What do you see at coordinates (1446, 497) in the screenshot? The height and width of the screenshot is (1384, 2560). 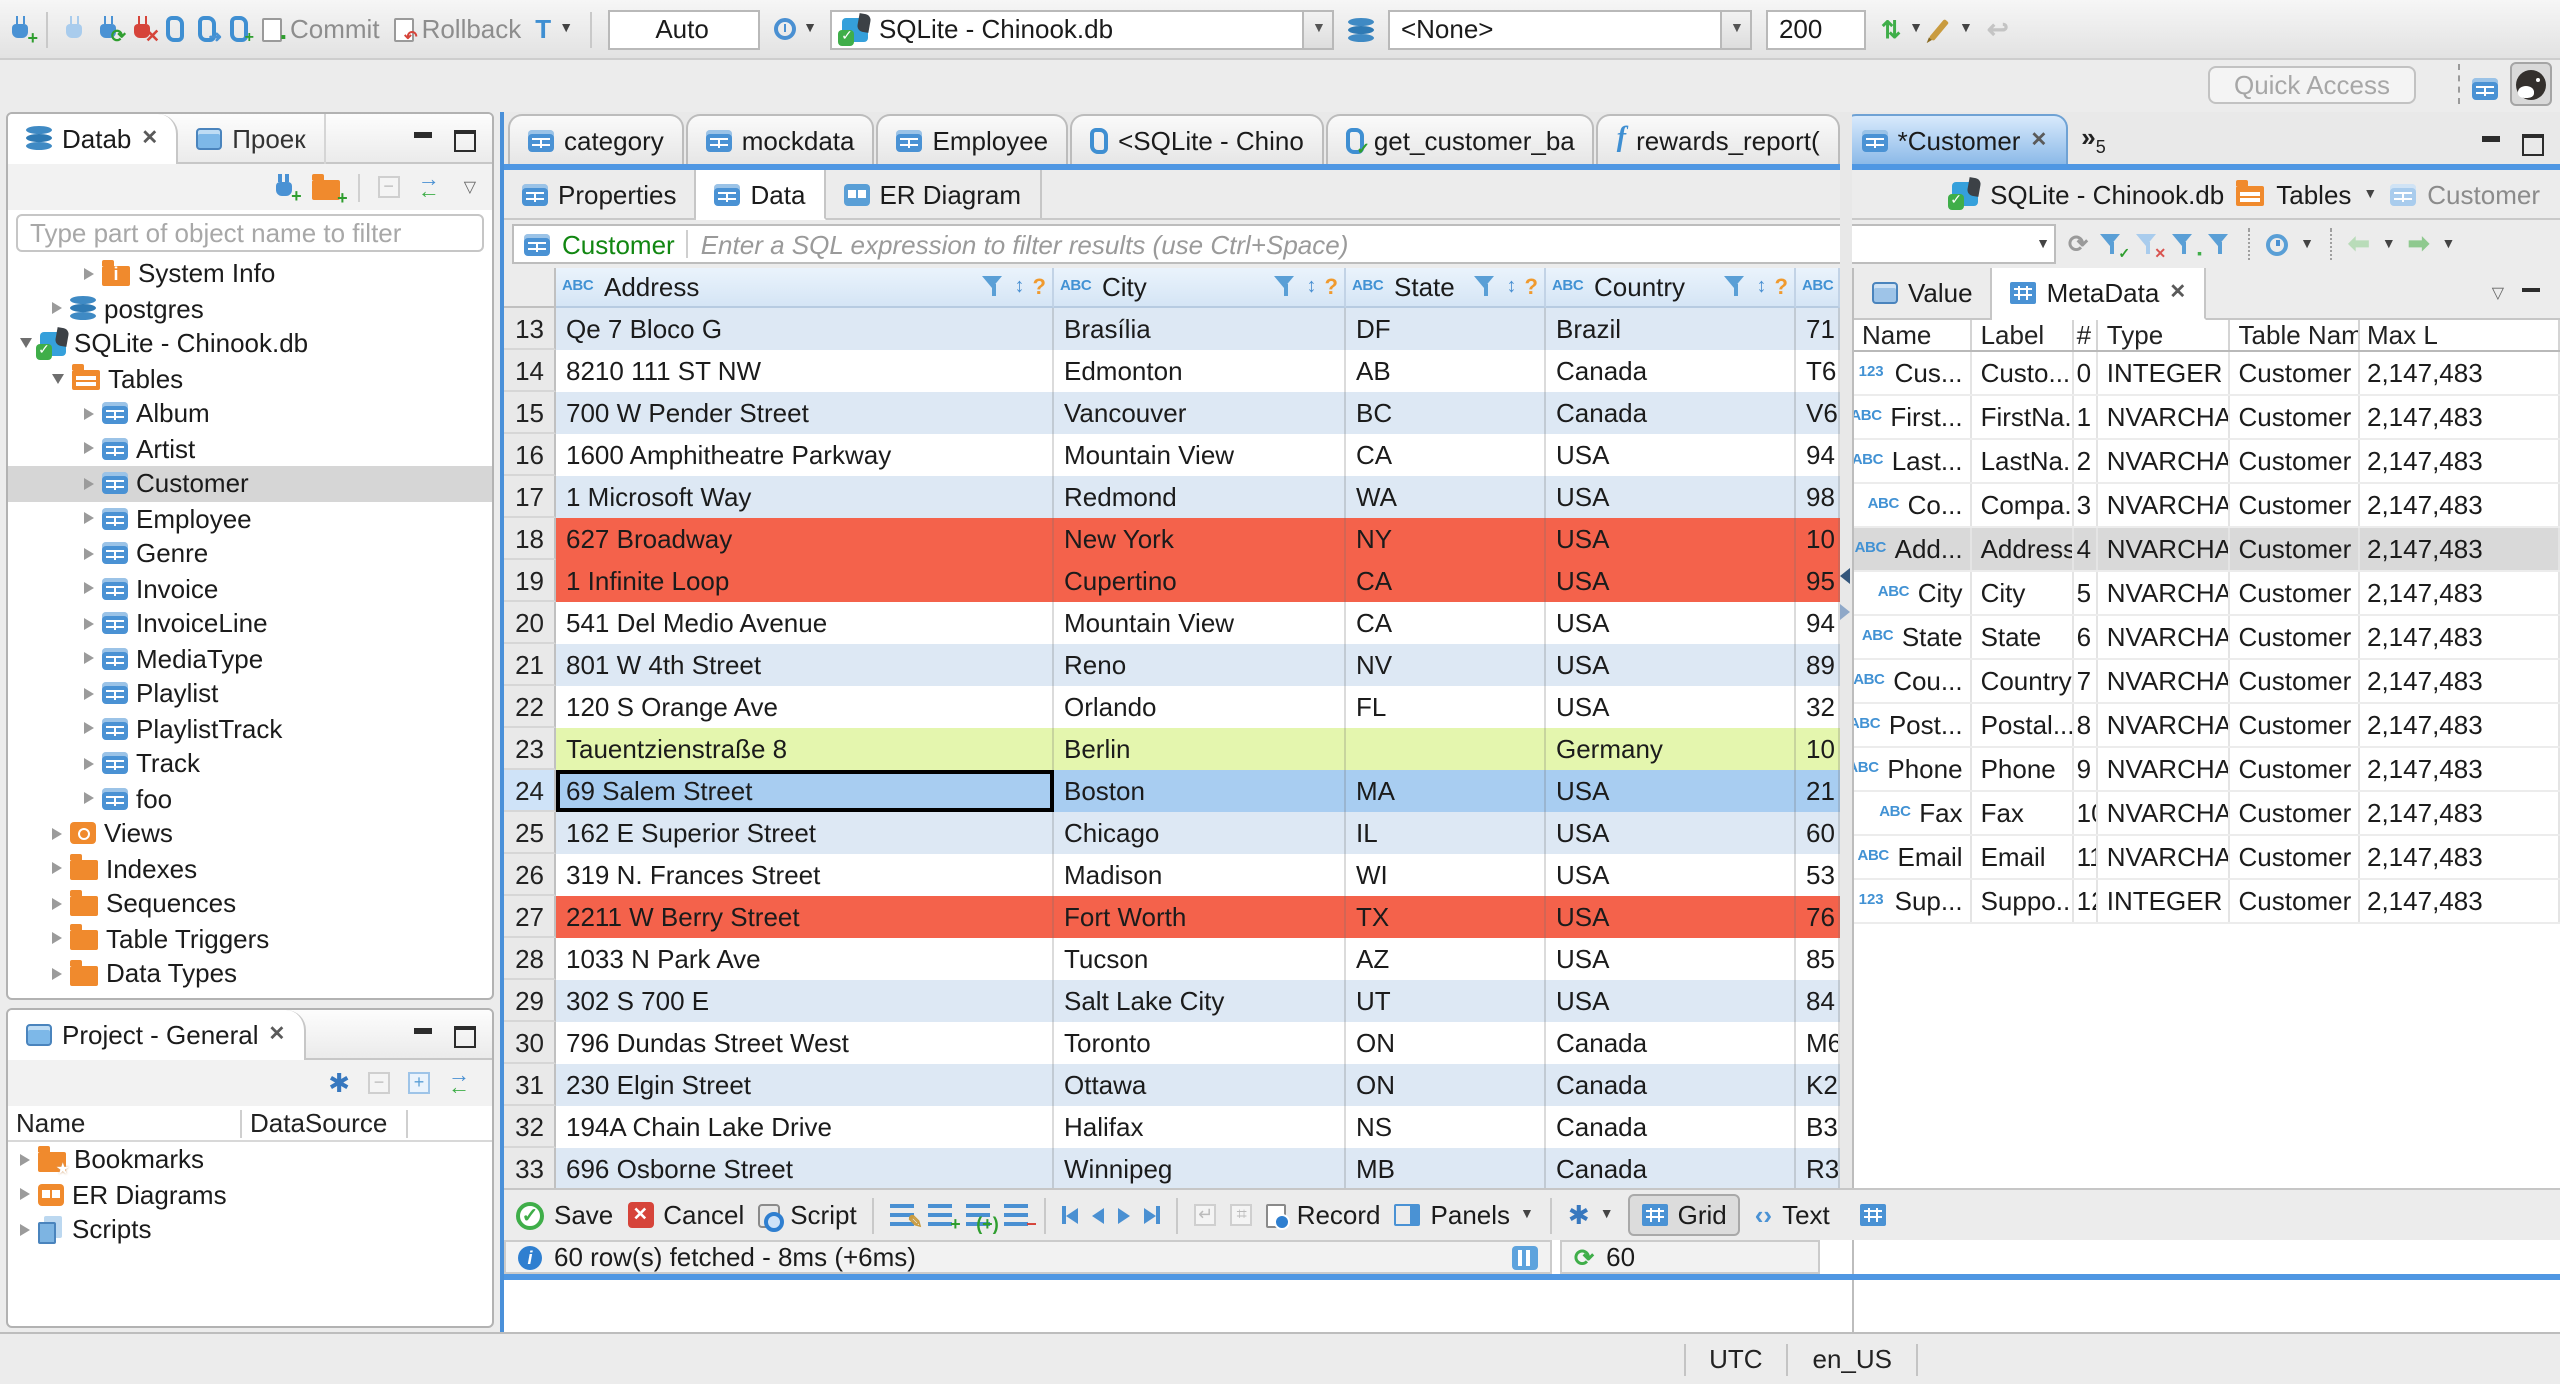 I see `cell-state: WA` at bounding box center [1446, 497].